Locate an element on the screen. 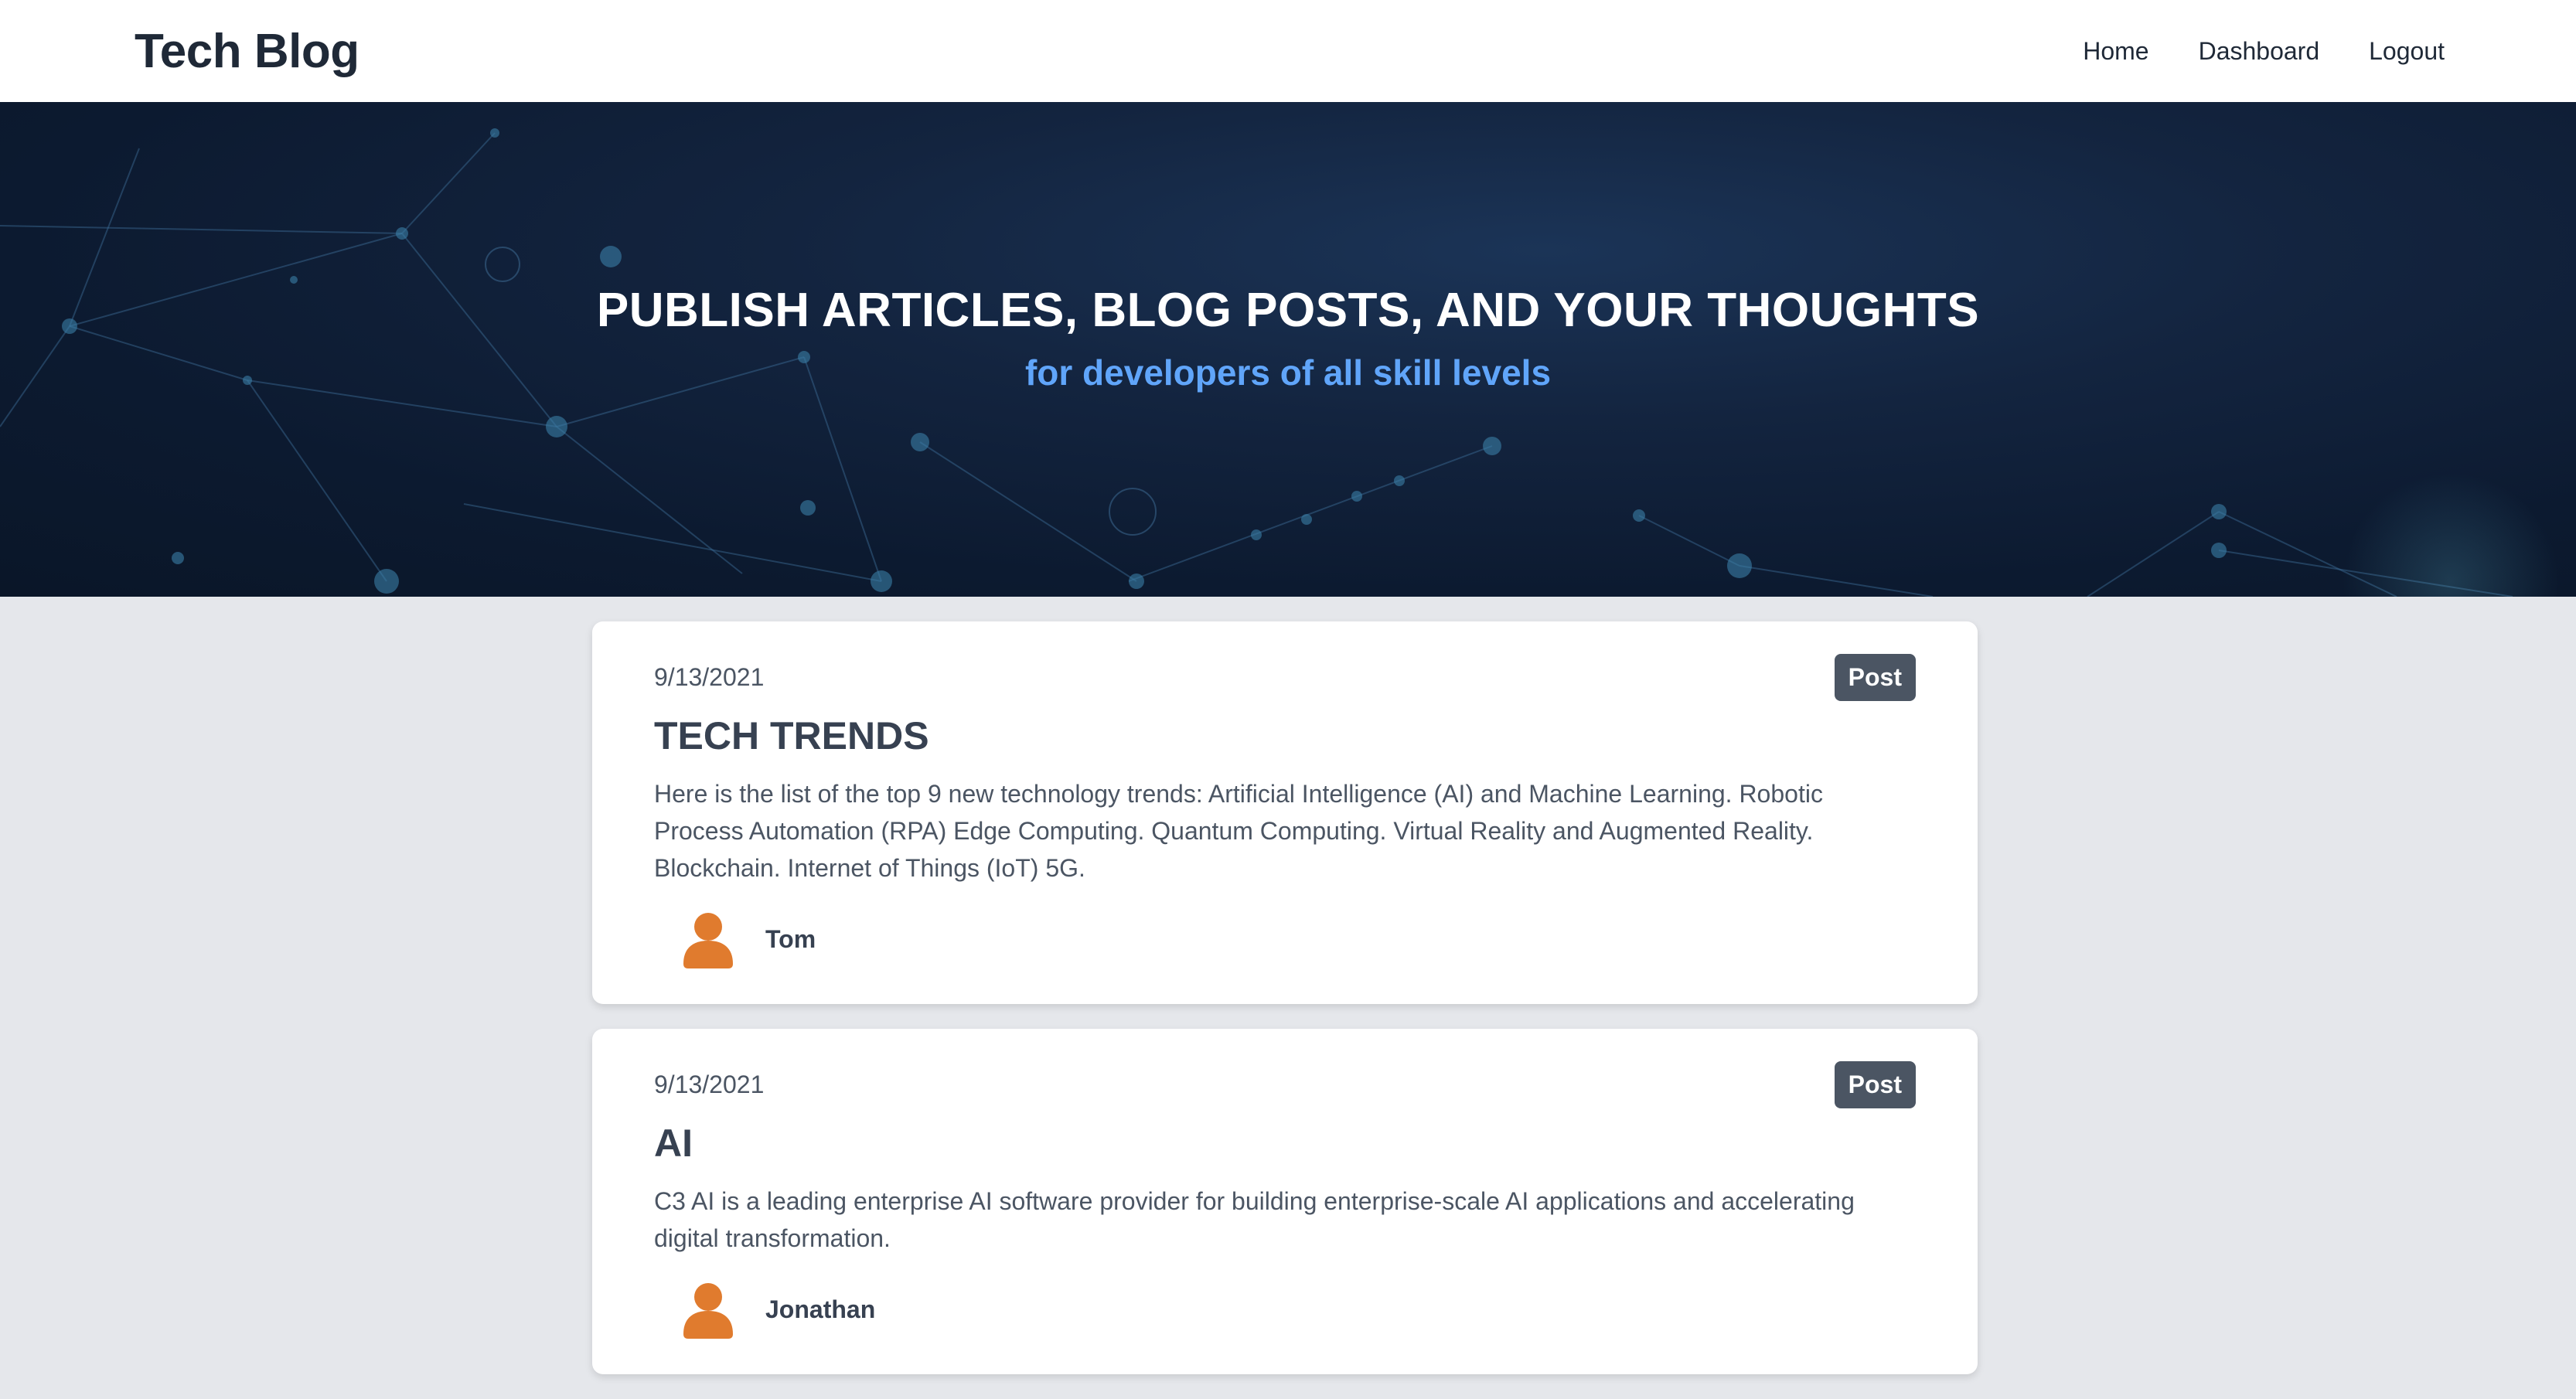  nav-link-dashboard: Dashboard is located at coordinates (2259, 51).